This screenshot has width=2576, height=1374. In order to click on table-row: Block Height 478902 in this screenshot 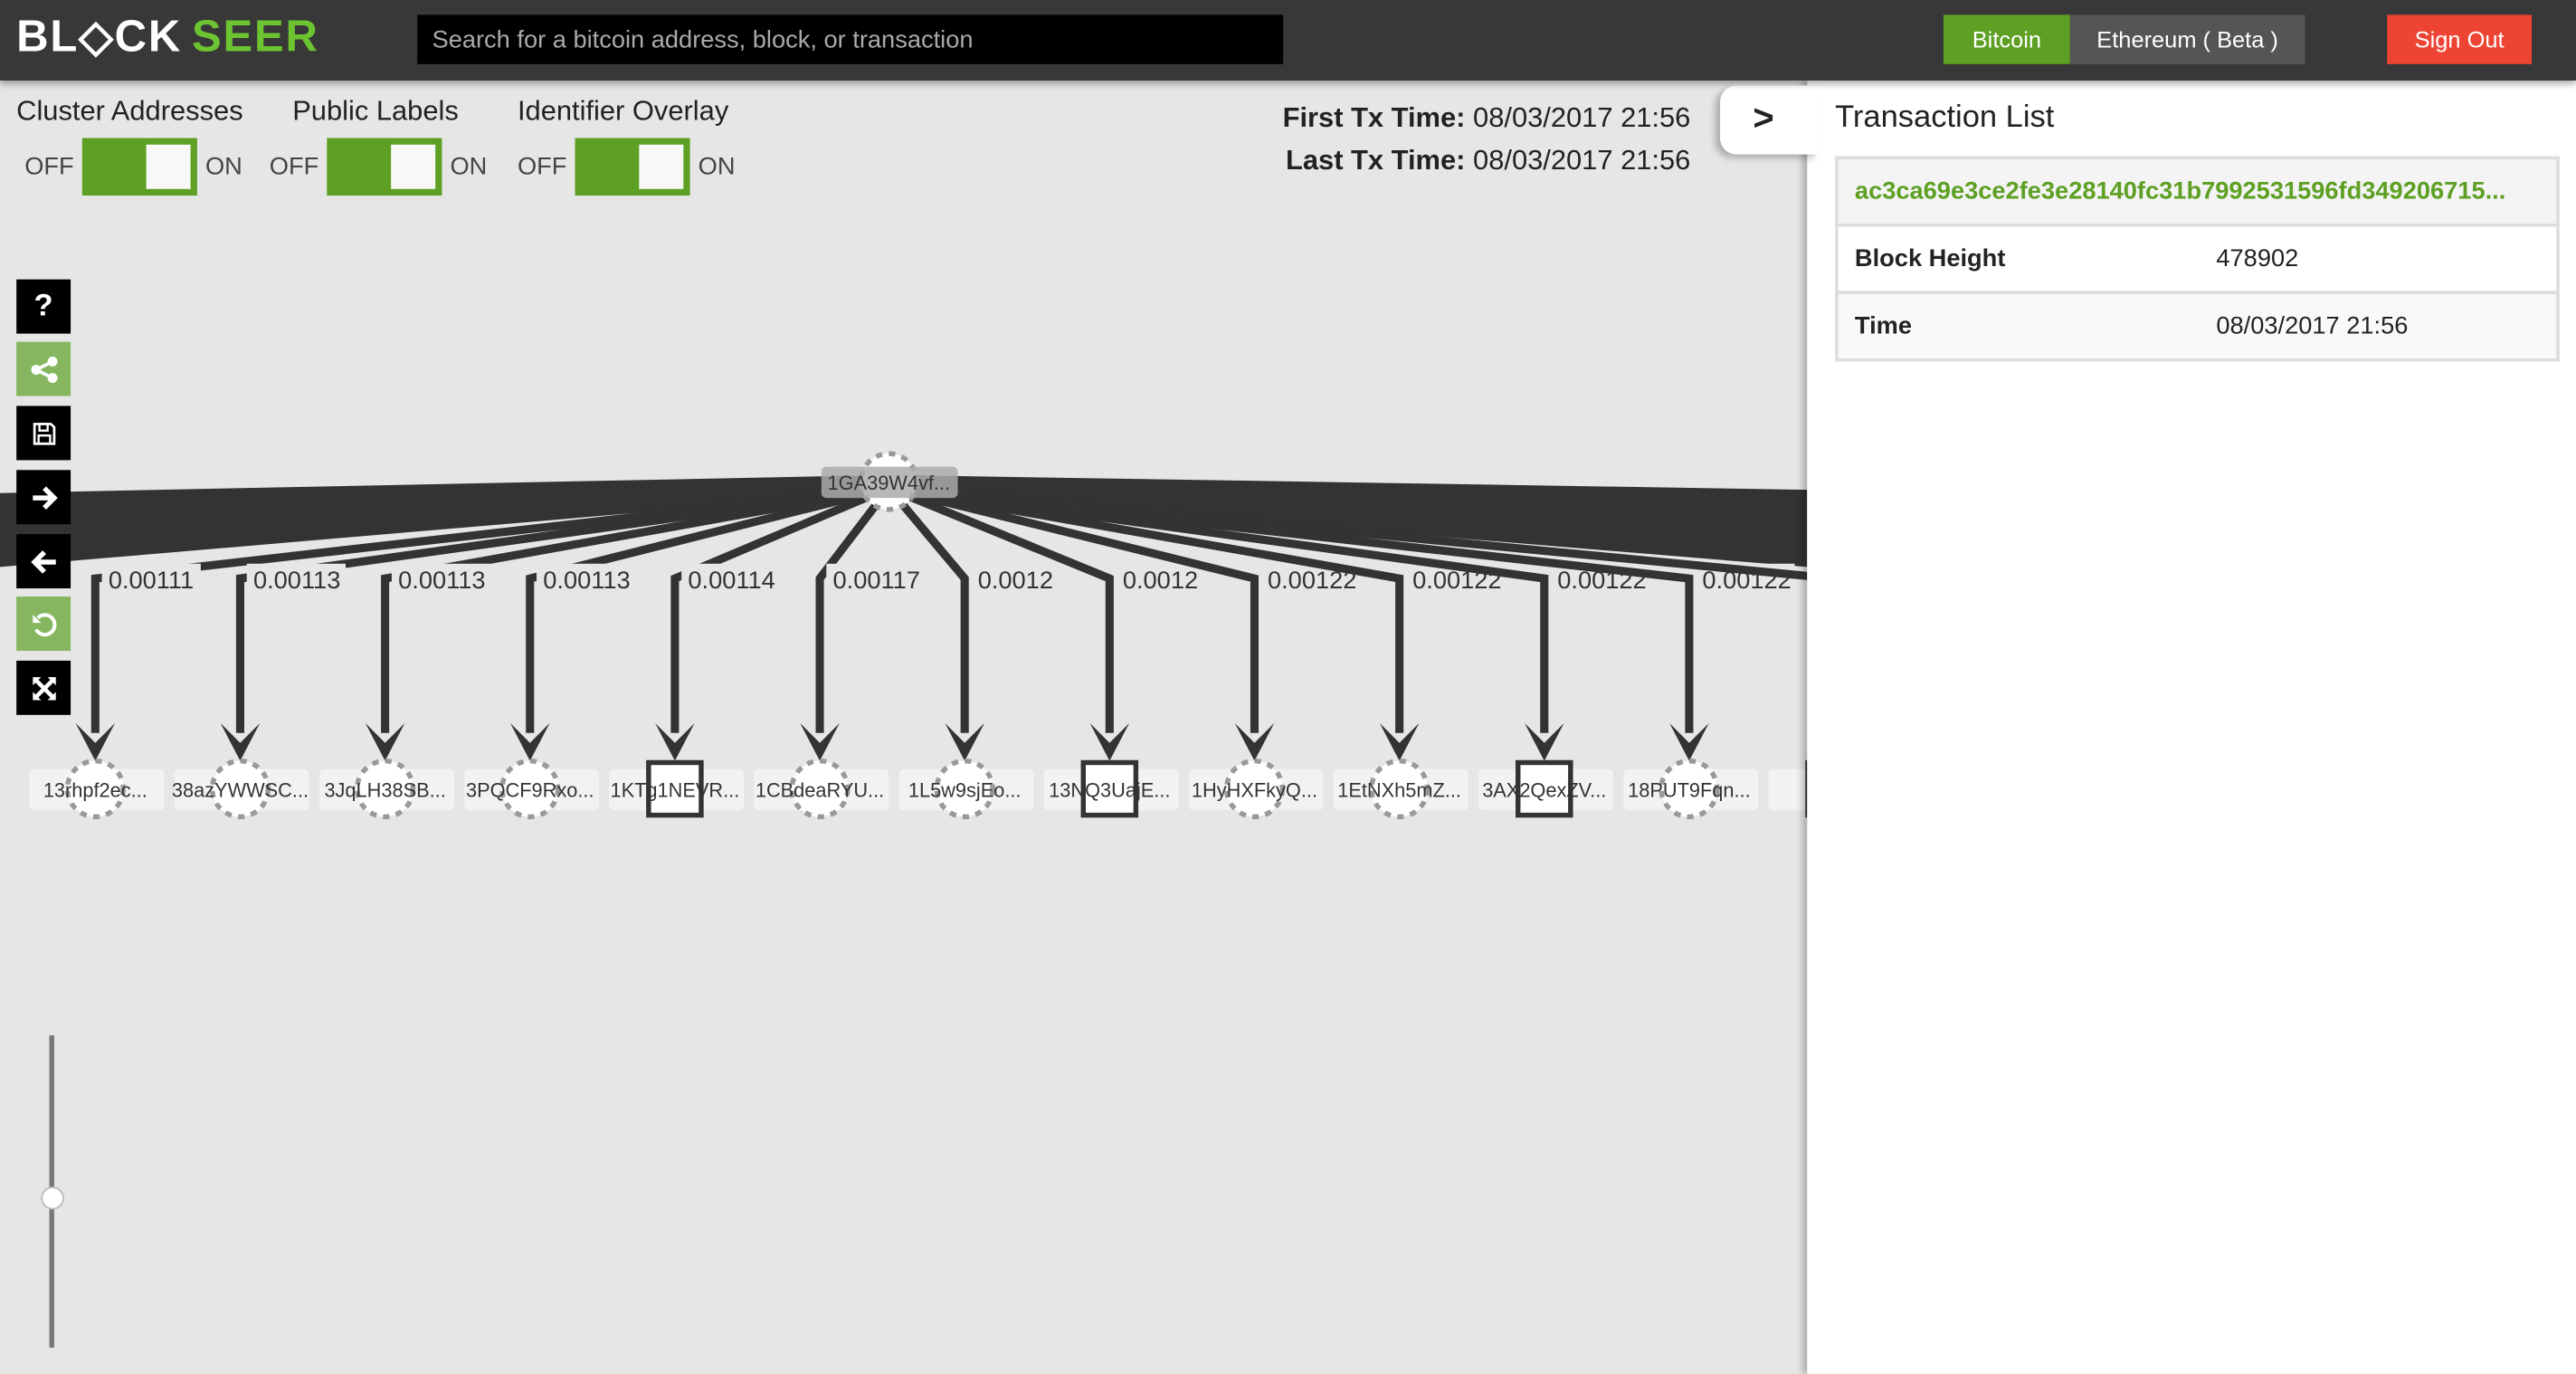, I will do `click(2197, 258)`.